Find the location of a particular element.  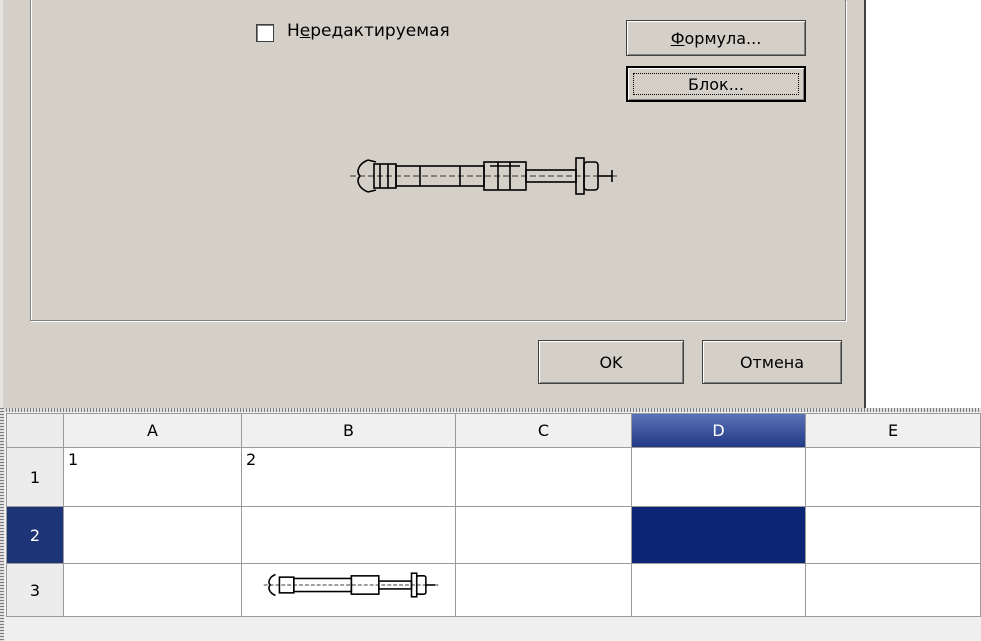

cell-value: 2 is located at coordinates (251, 459).